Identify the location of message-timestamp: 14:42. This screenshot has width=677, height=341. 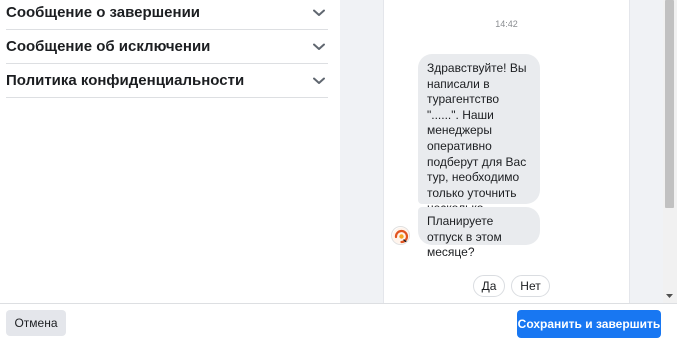
(506, 24).